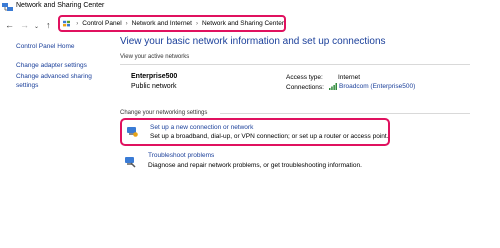  I want to click on setup-connection-link: Set up a new connection or network, so click(201, 127).